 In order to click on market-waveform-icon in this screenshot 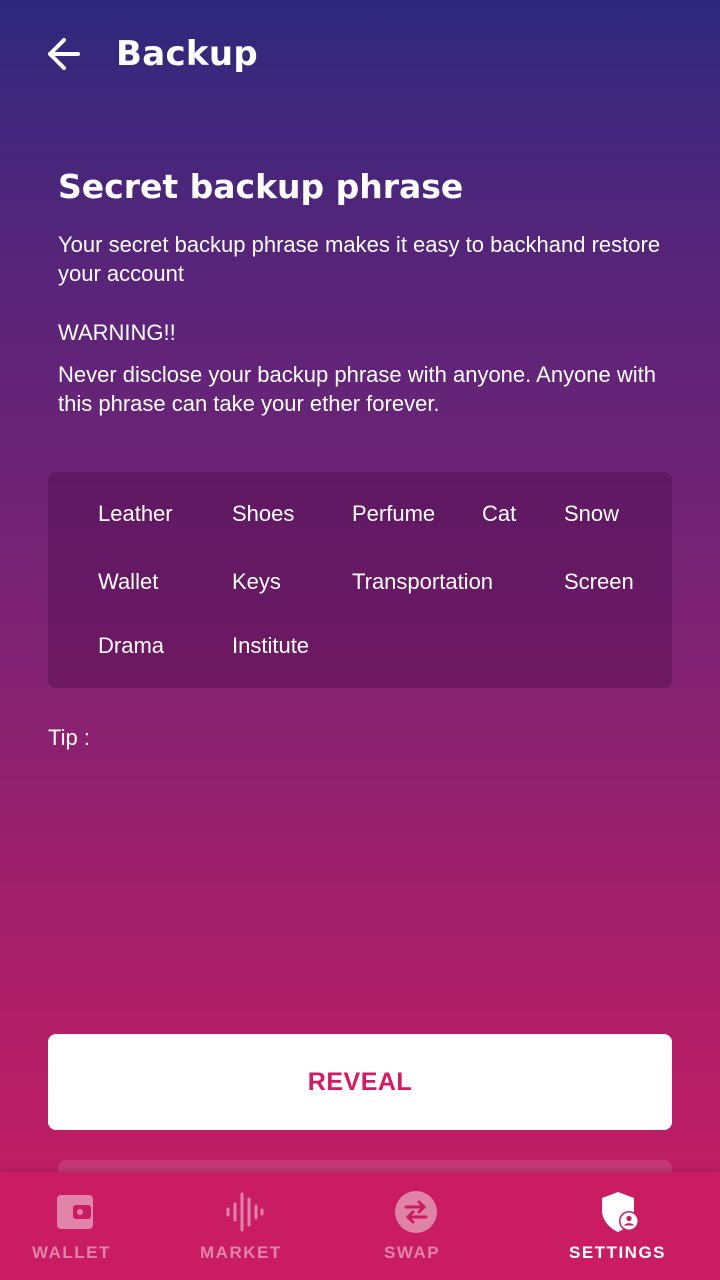, I will do `click(245, 1212)`.